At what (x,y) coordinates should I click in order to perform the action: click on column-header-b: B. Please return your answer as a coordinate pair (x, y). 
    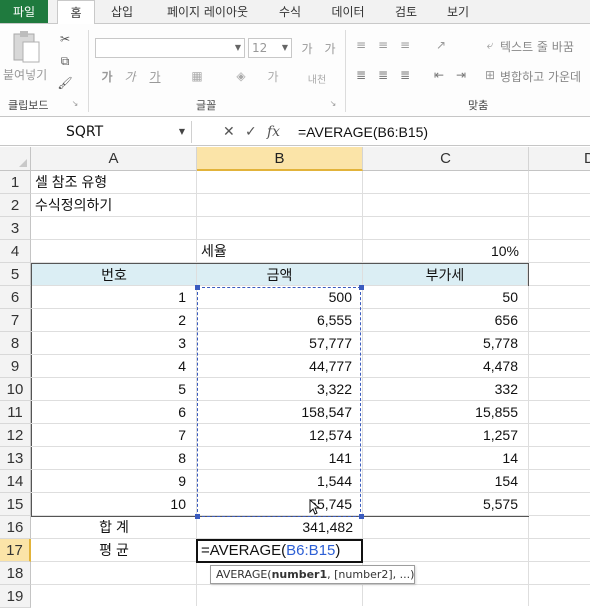
    Looking at the image, I should click on (280, 159).